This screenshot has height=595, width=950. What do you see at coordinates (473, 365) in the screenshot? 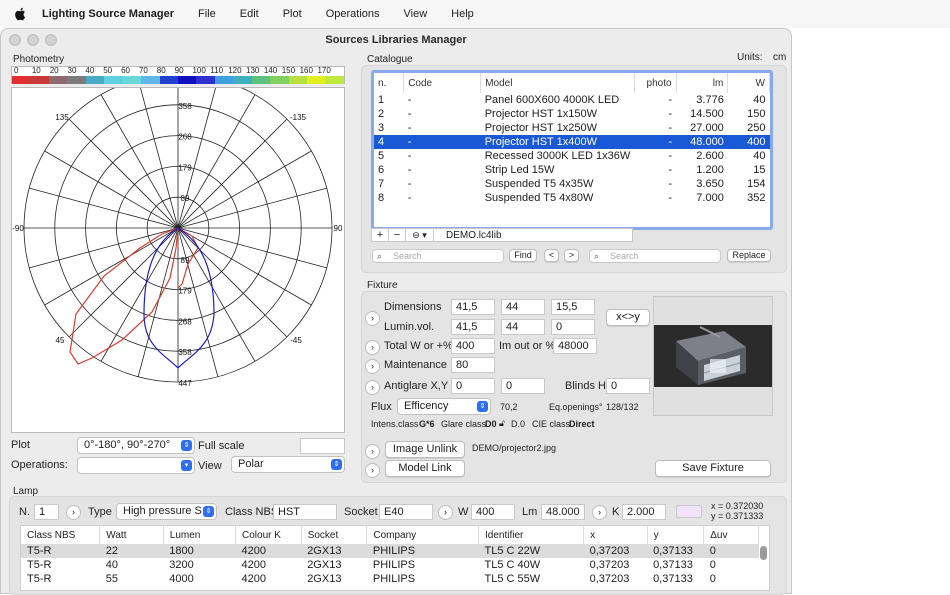
I see `maintenance-input: 80` at bounding box center [473, 365].